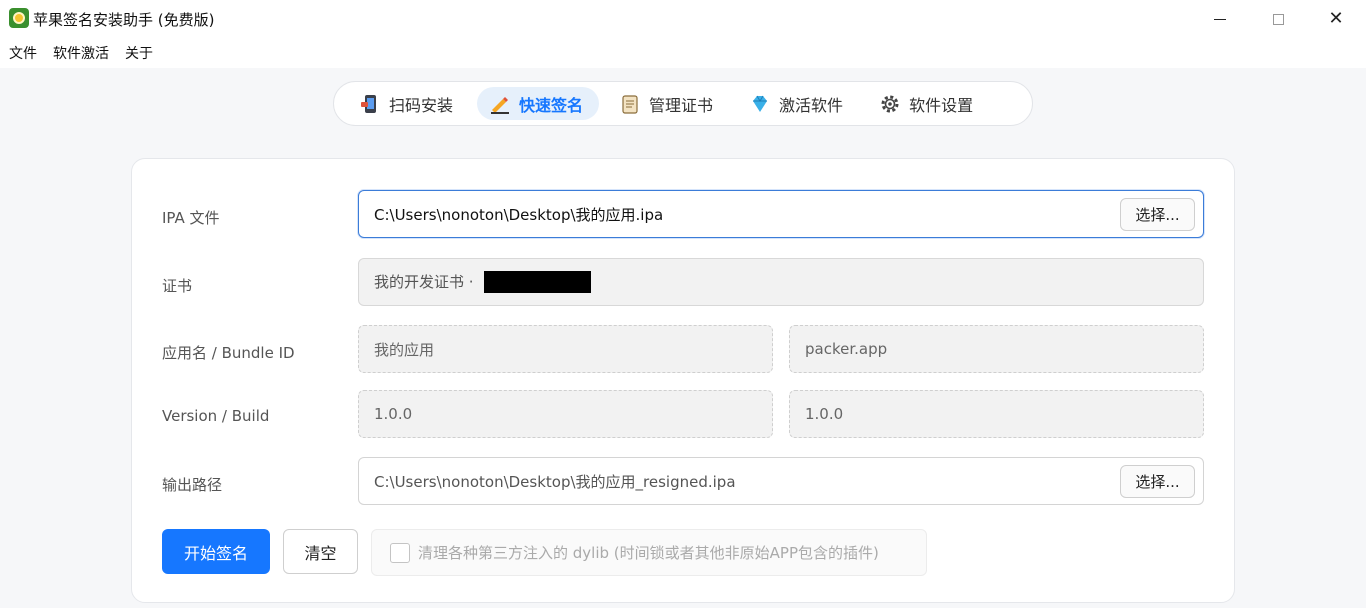 The height and width of the screenshot is (608, 1366). Describe the element at coordinates (124, 20) in the screenshot. I see `window-title: 苹果签名安装助手 (免费版)` at that location.